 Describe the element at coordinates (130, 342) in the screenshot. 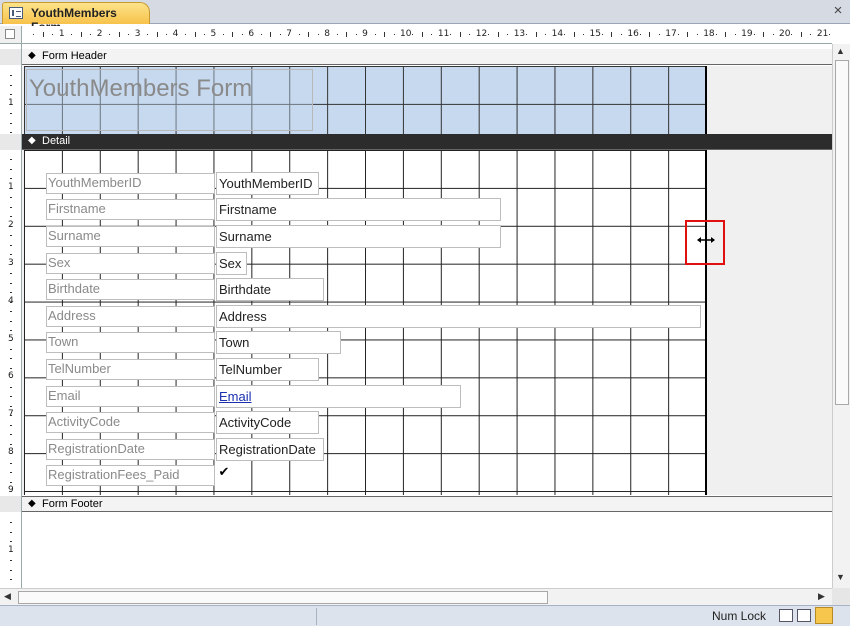

I see `field-label-6: Town` at that location.